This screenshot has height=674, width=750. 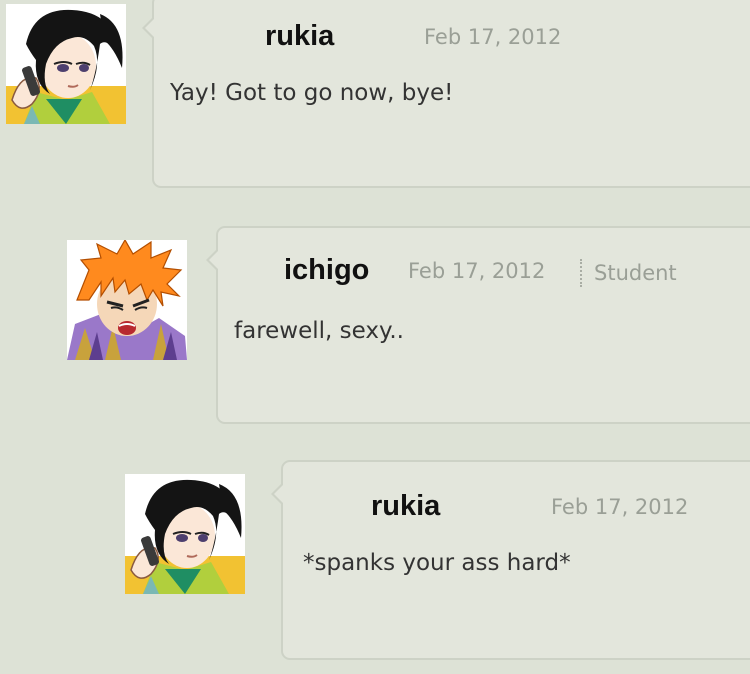 What do you see at coordinates (312, 93) in the screenshot?
I see `comment-message: Yay! Got to go now, bye!` at bounding box center [312, 93].